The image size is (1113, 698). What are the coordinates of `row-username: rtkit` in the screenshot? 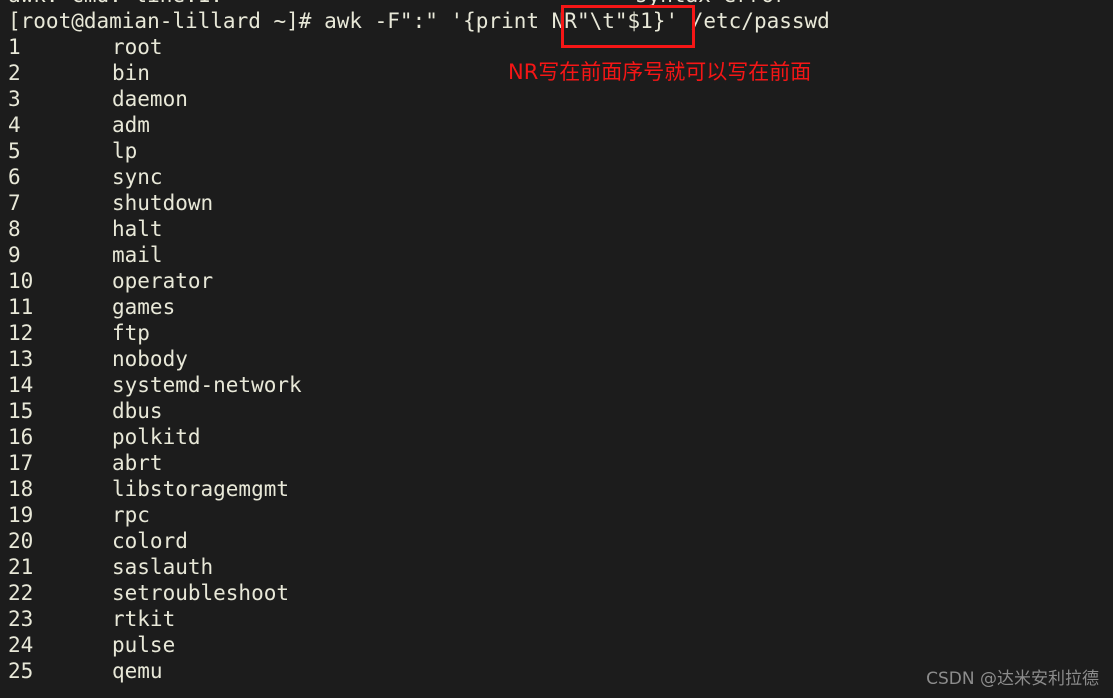 It's located at (144, 619).